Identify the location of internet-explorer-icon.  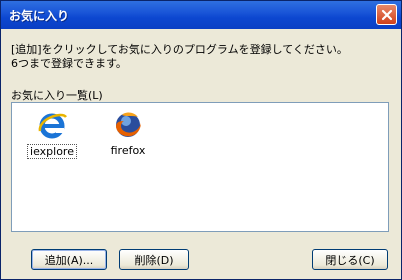
(53, 126).